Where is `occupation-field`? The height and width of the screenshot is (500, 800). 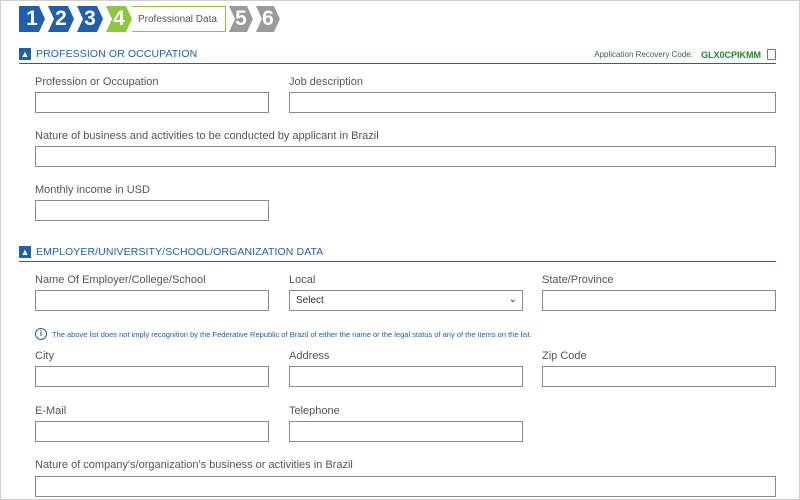 occupation-field is located at coordinates (152, 102).